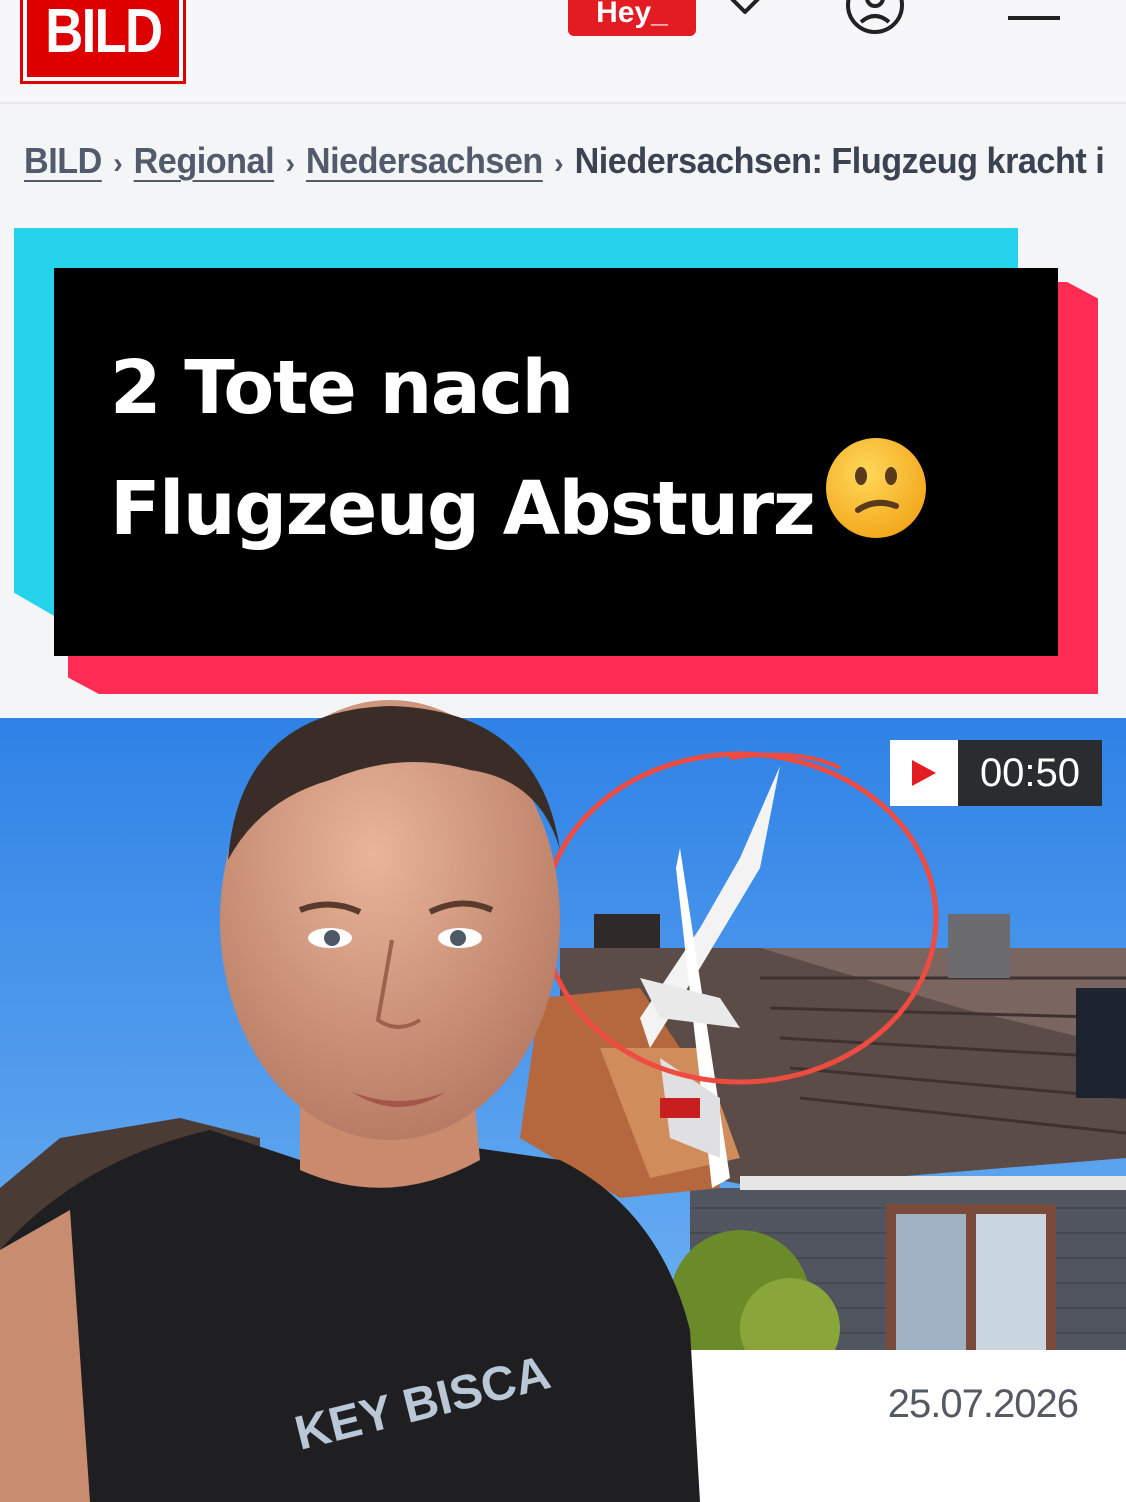 This screenshot has width=1126, height=1502. What do you see at coordinates (424, 160) in the screenshot?
I see `breadcrumb-item-niedersachsen: Niedersachsen` at bounding box center [424, 160].